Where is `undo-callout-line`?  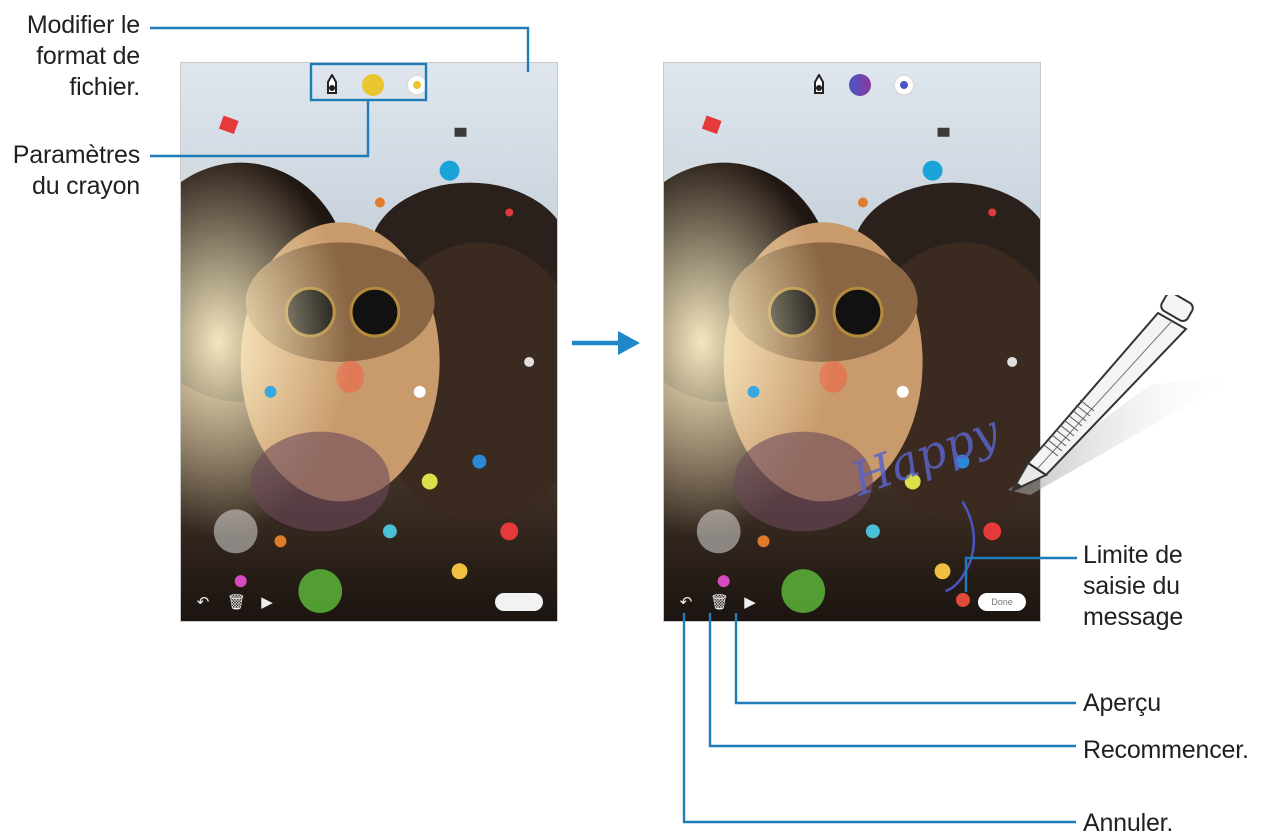 undo-callout-line is located at coordinates (879, 718).